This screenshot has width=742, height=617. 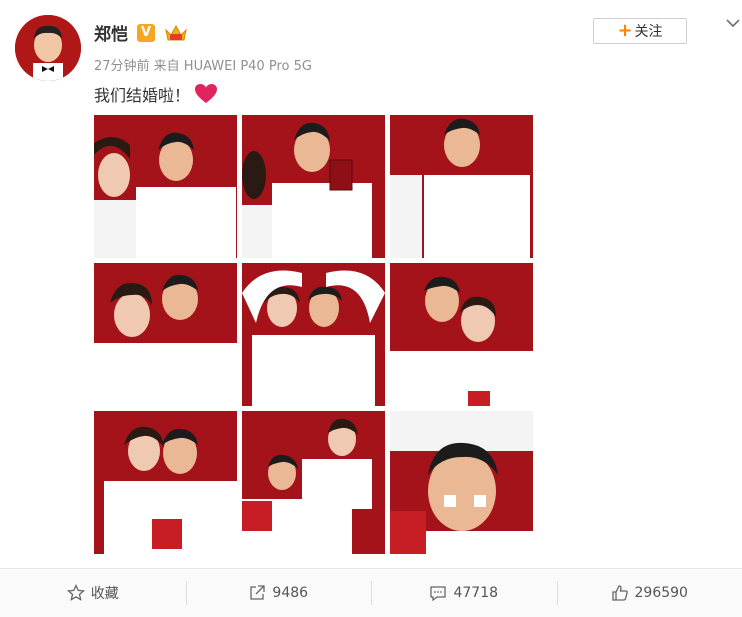 I want to click on post-text-container: 我们结婚啦！, so click(x=156, y=94).